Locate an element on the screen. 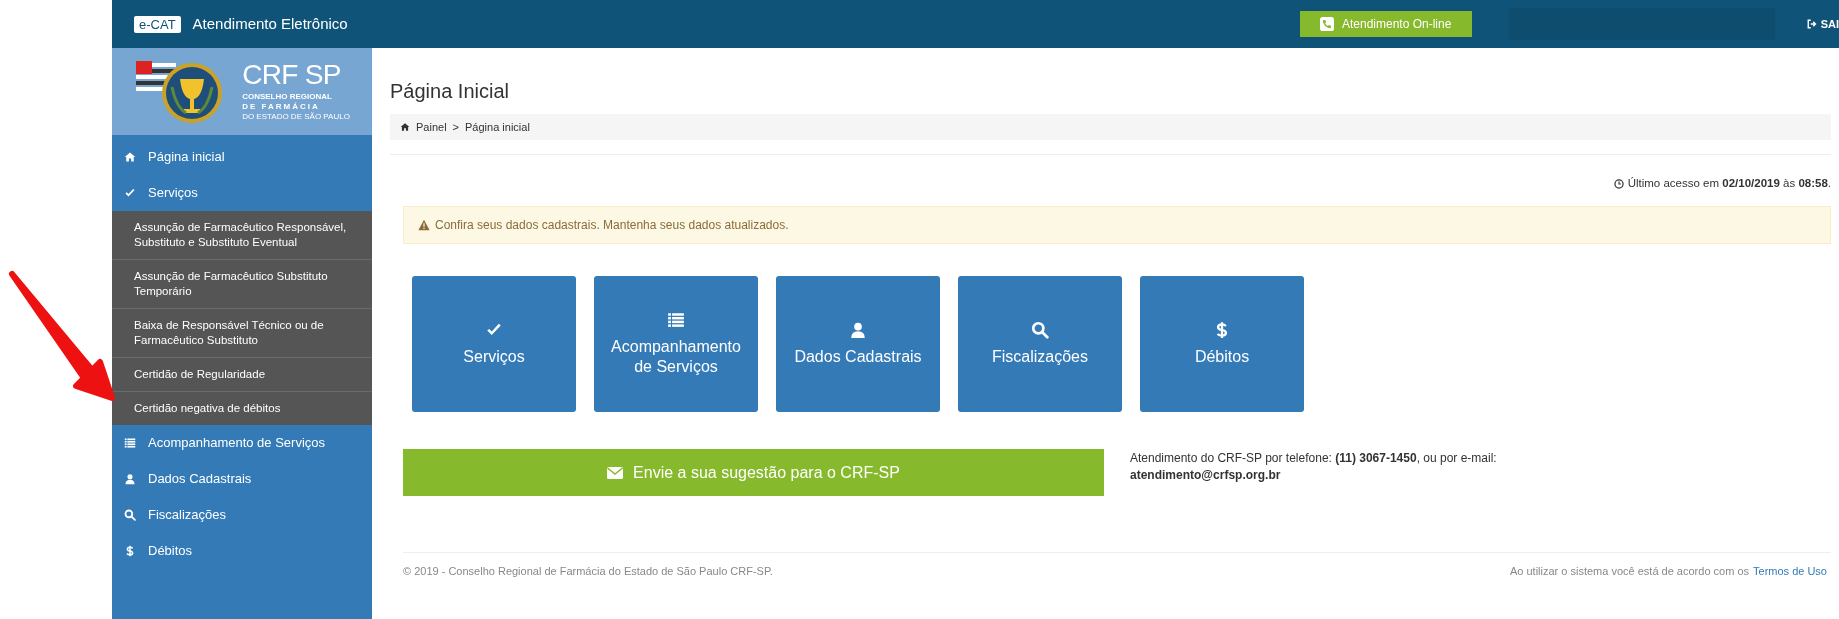 The height and width of the screenshot is (619, 1839). suggestion-button: Envie a sua sugestão para o CRF-SP is located at coordinates (753, 473).